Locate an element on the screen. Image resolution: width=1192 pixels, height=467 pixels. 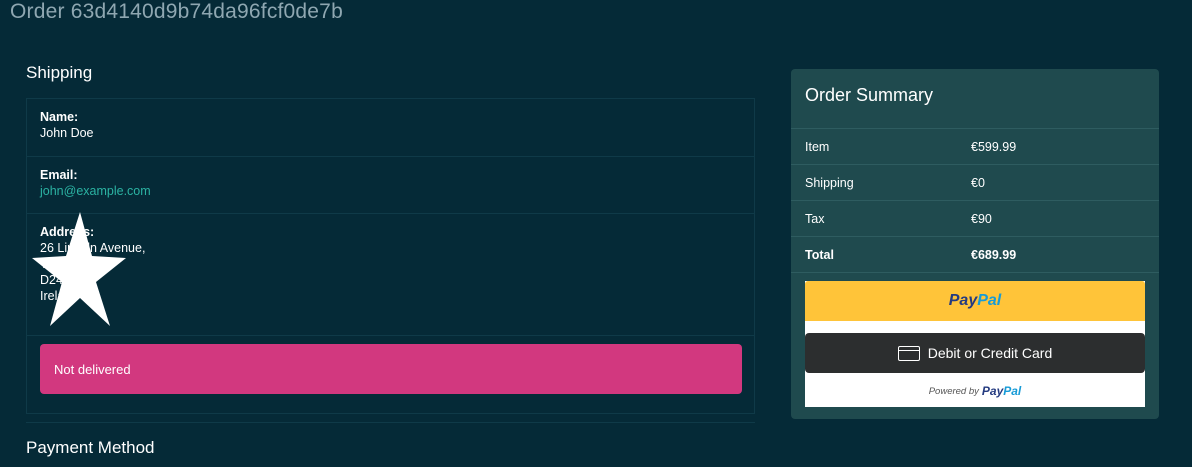
summary-label: Tax is located at coordinates (815, 218).